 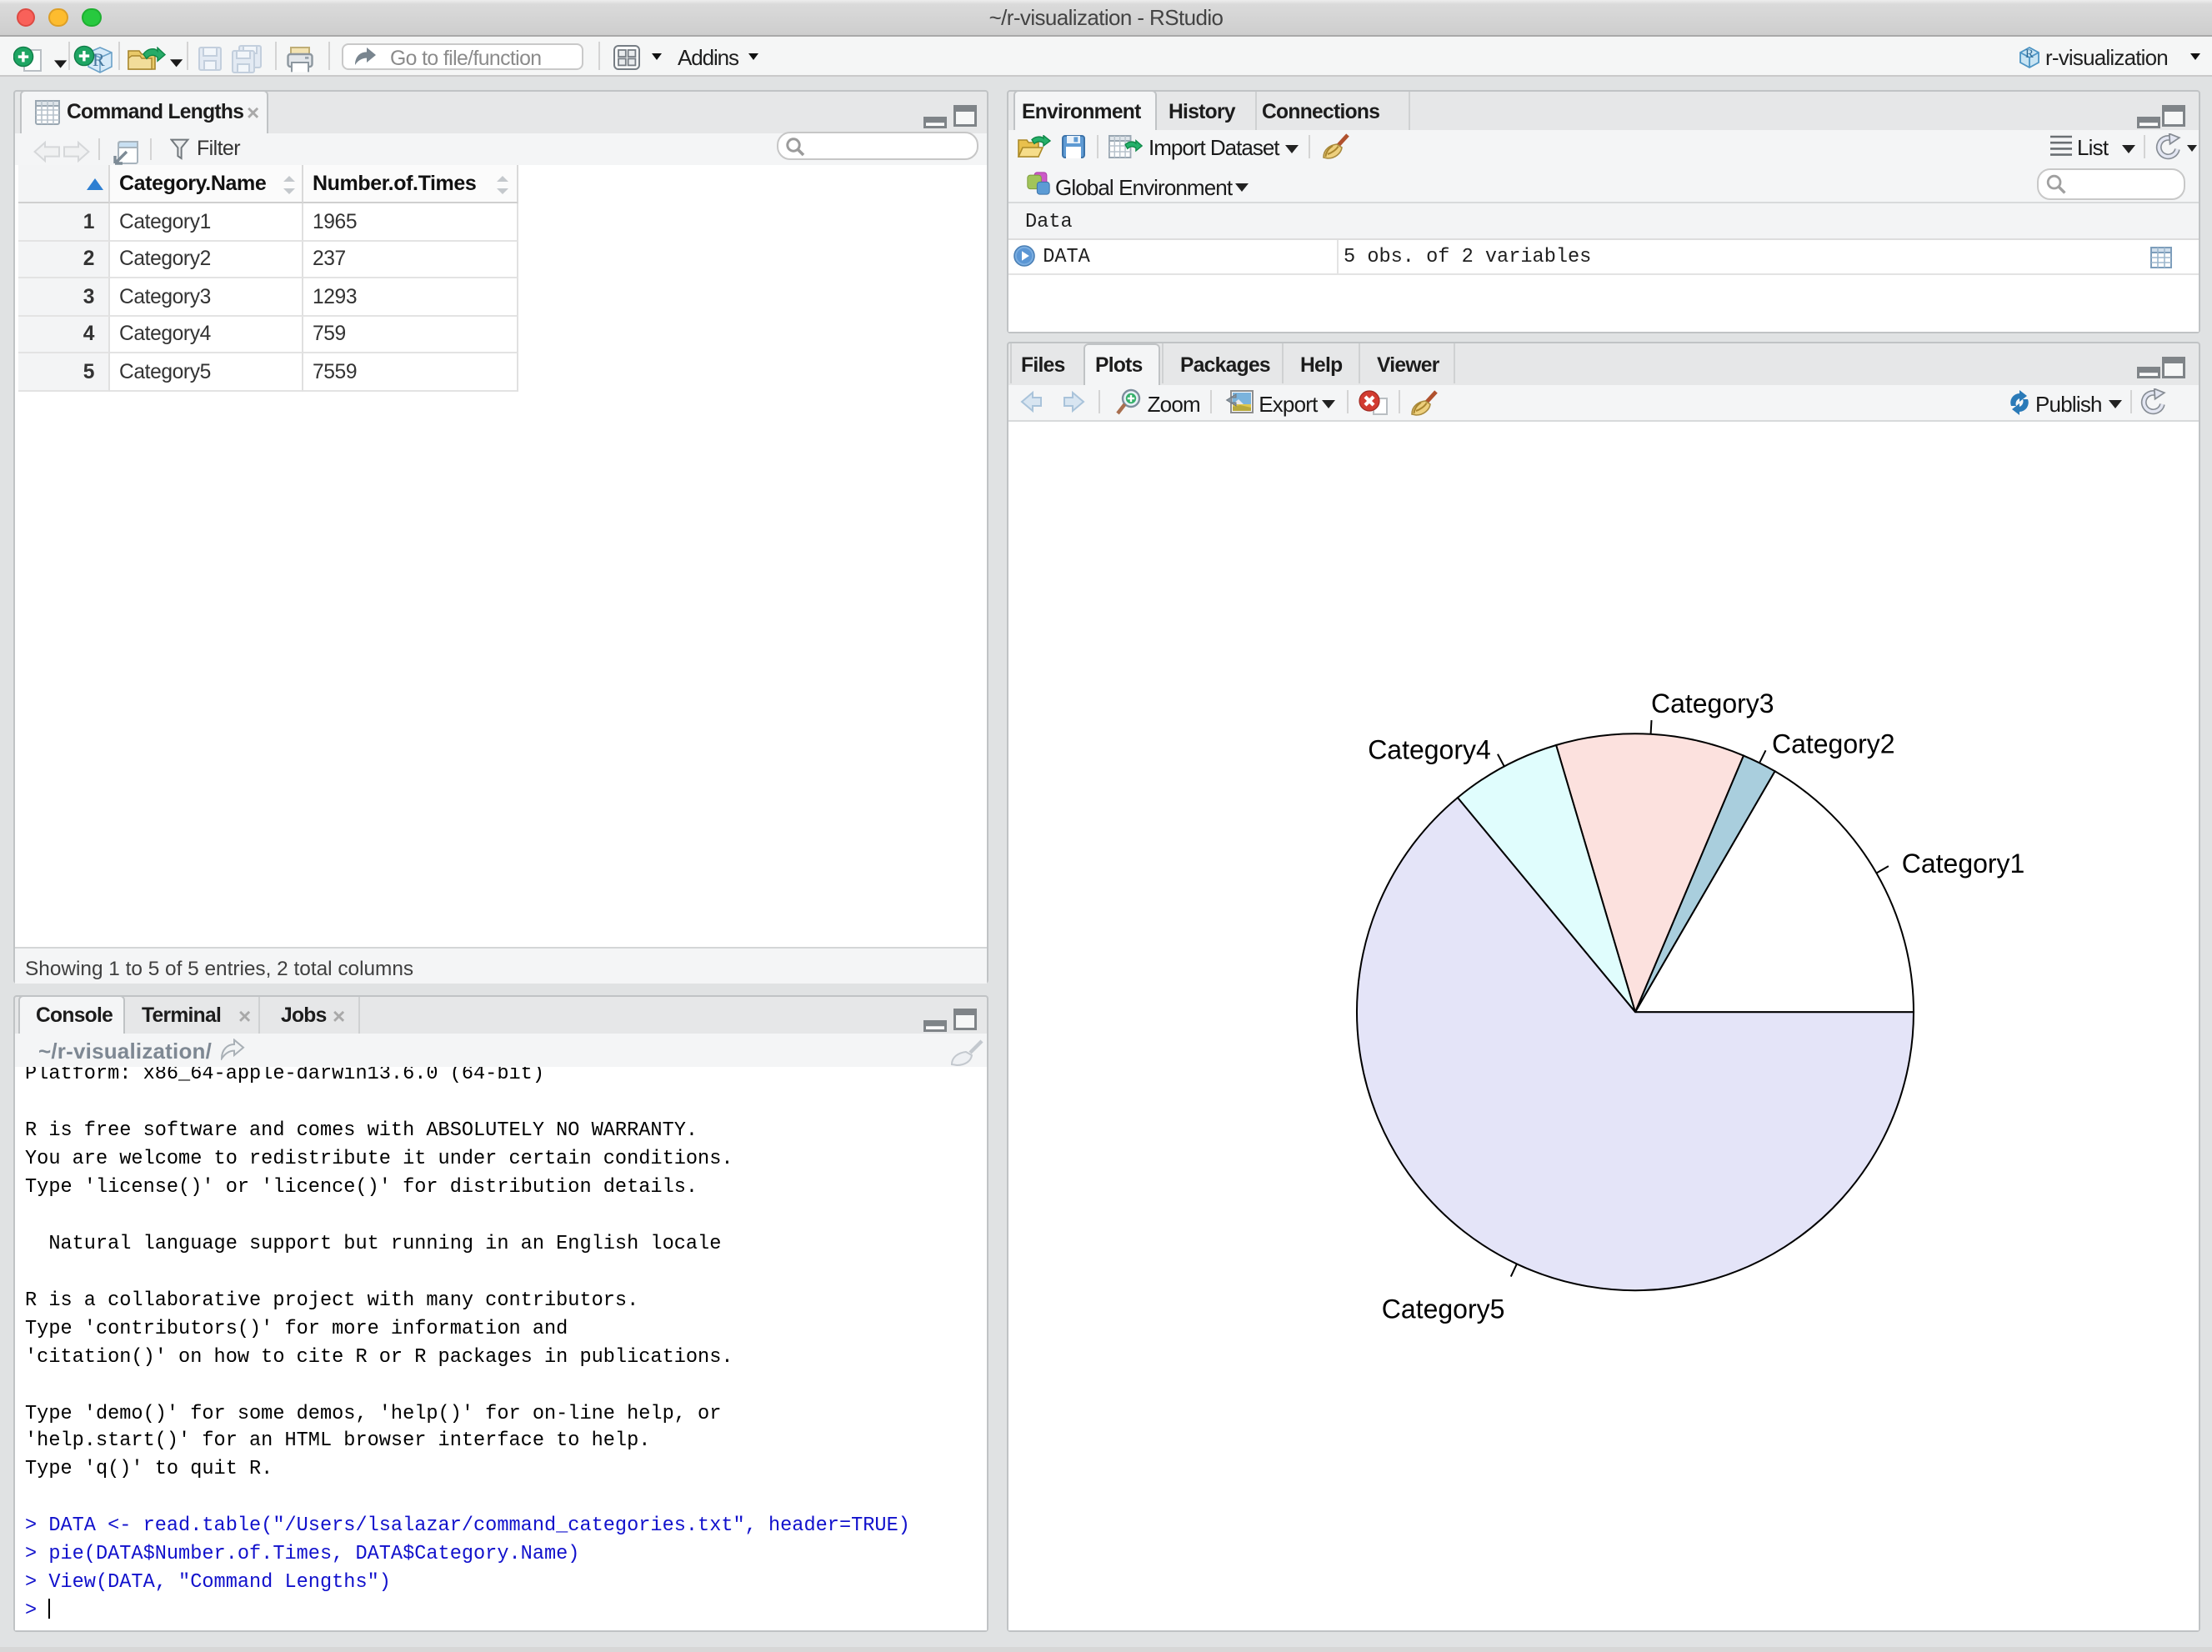 What do you see at coordinates (1443, 1309) in the screenshot?
I see `svg-text: Category5` at bounding box center [1443, 1309].